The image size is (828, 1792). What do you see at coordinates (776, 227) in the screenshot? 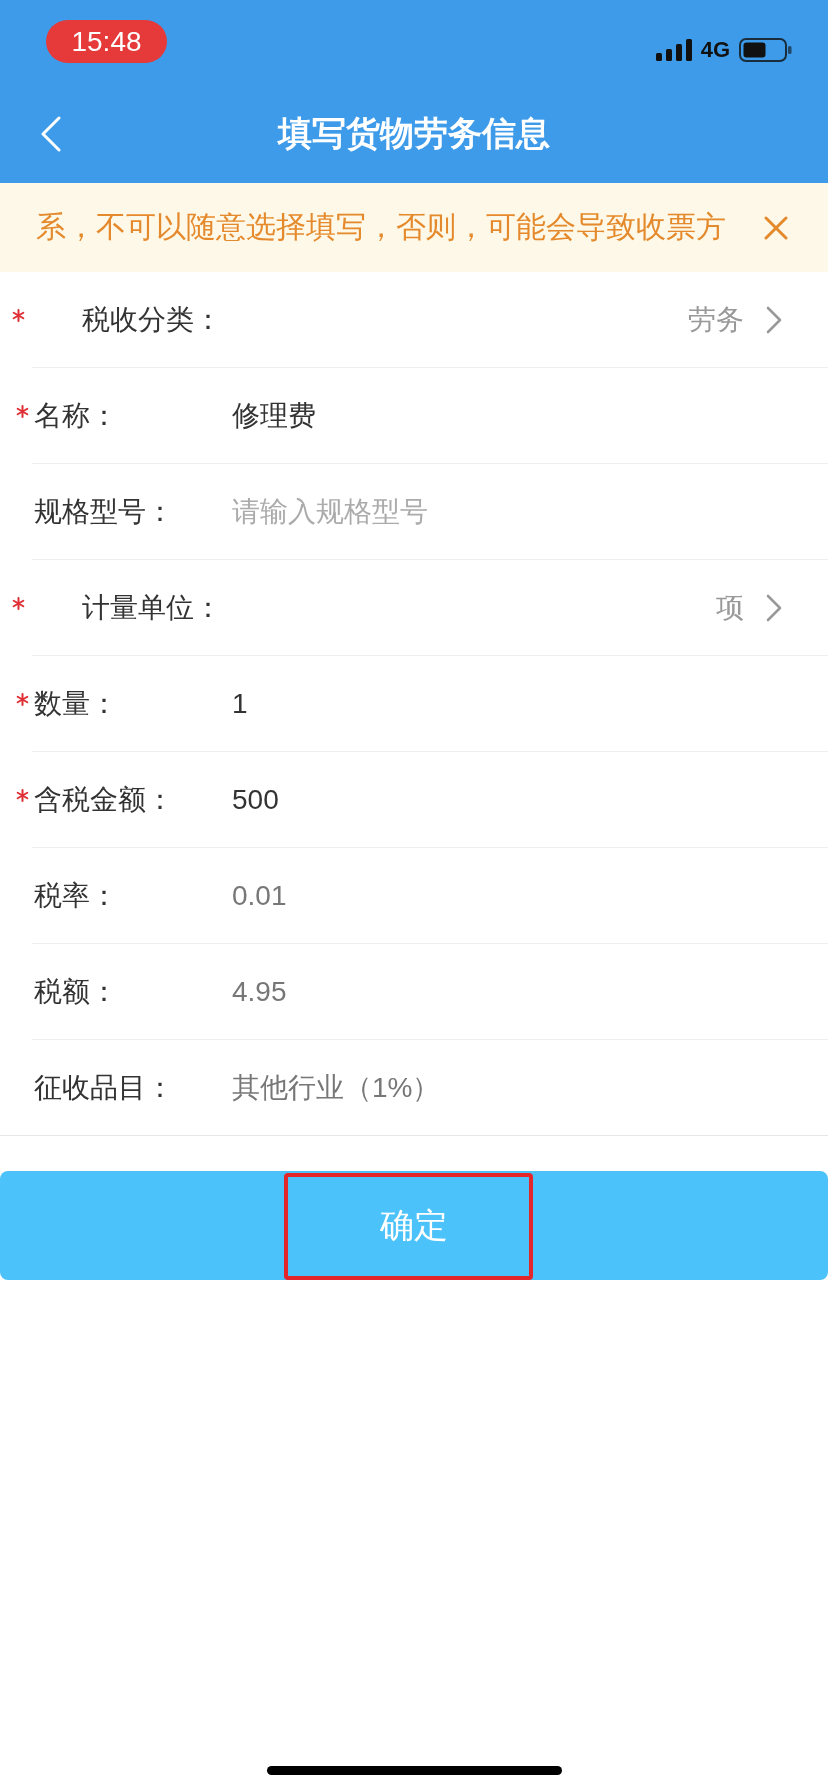
I see `close-icon` at bounding box center [776, 227].